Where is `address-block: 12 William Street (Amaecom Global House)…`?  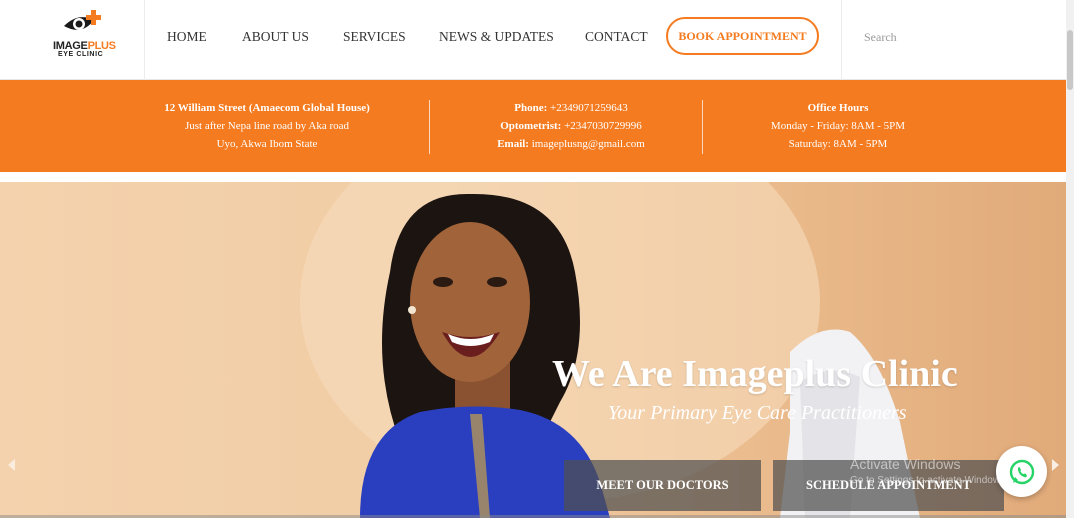 address-block: 12 William Street (Amaecom Global House)… is located at coordinates (267, 126).